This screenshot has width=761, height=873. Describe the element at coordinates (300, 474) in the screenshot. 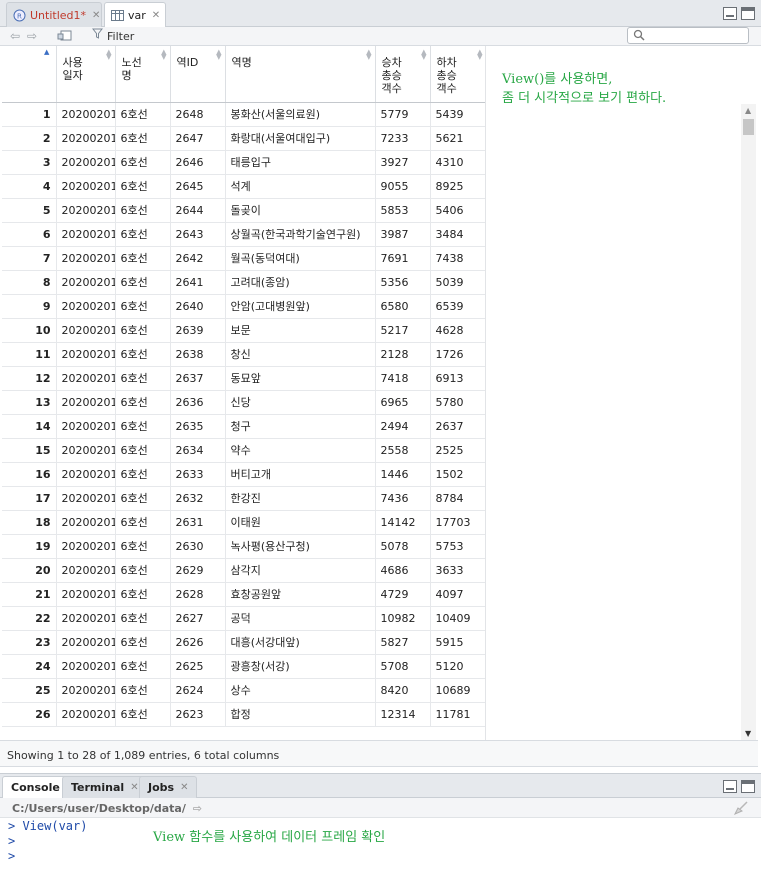

I see `table-cell: 버티고개` at that location.